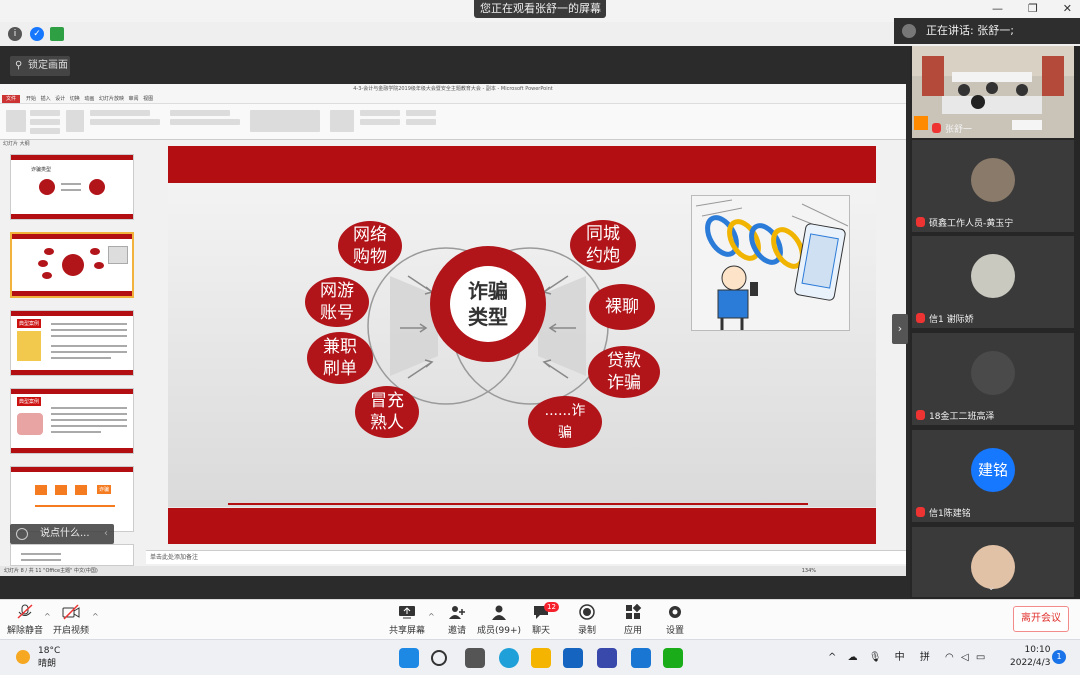 This screenshot has width=1080, height=675. What do you see at coordinates (943, 512) in the screenshot?
I see `participant-name: 信1陈建铭` at bounding box center [943, 512].